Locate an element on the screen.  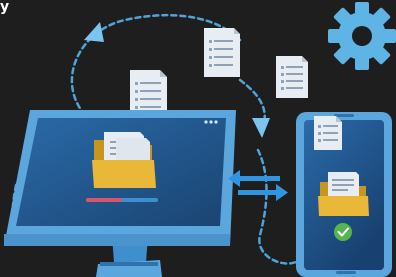
check-icon is located at coordinates (343, 232).